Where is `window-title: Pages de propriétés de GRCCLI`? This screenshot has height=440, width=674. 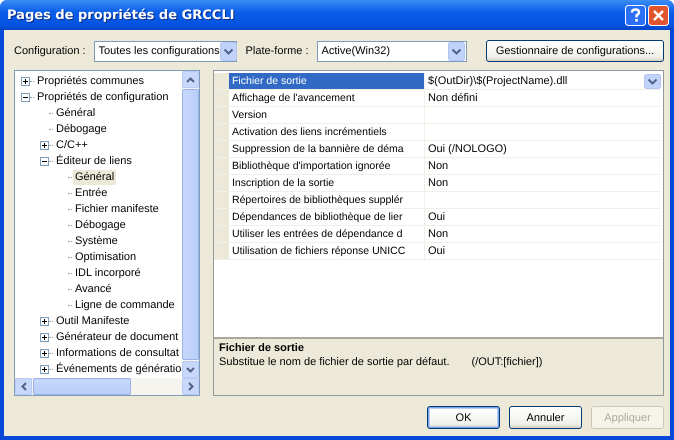
window-title: Pages de propriétés de GRCCLI is located at coordinates (121, 15).